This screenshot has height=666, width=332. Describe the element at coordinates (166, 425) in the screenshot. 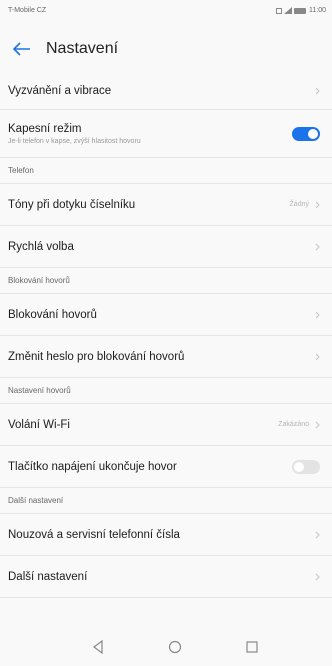

I see `row-wifi-calling: Volání Wi-Fi Zakázáno` at that location.